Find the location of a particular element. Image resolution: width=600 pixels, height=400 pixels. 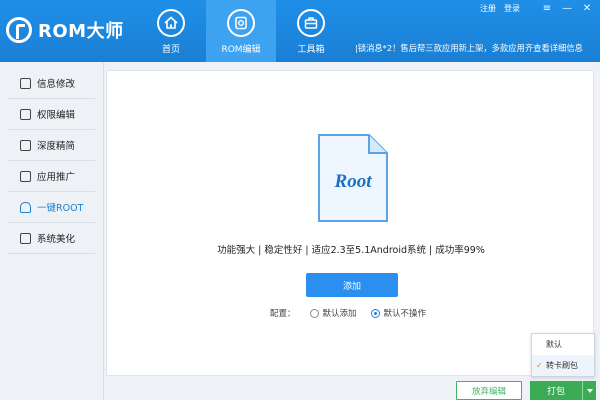

config-row: 配置： 默认添加 默认不操作 is located at coordinates (348, 313).